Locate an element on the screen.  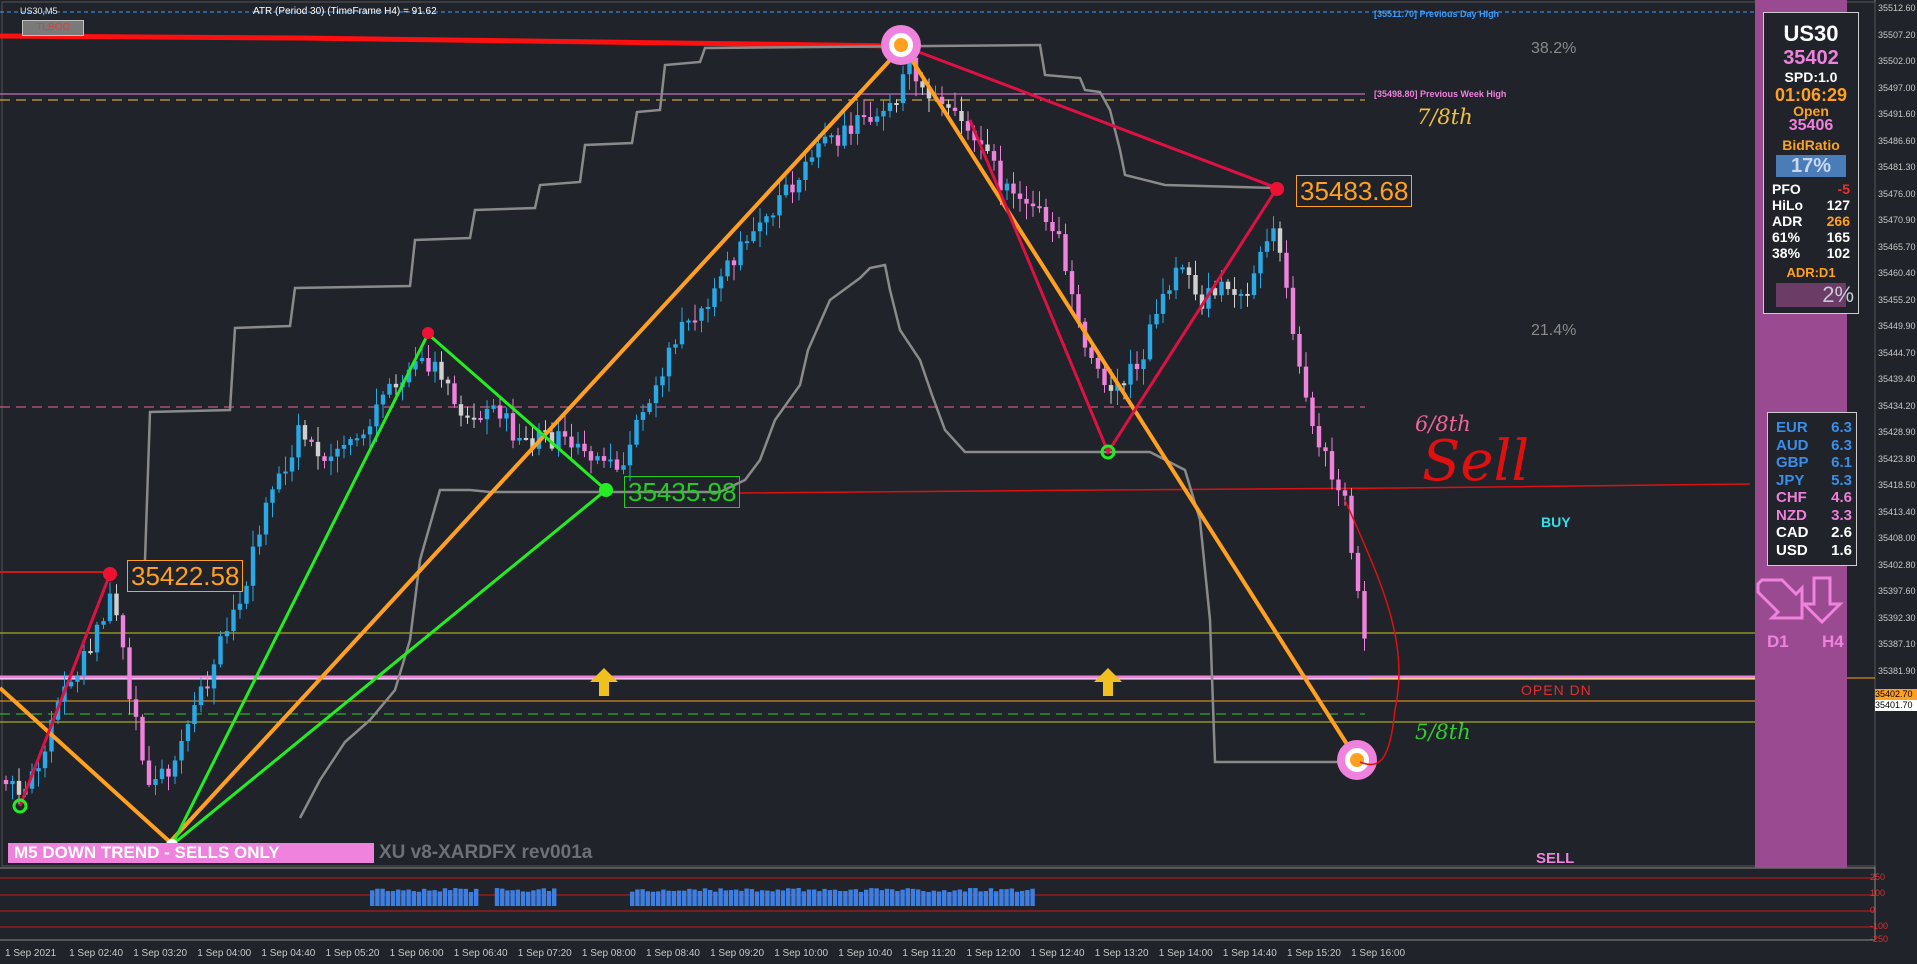
info-adr-tf: ADR:D1 is located at coordinates (1811, 272).